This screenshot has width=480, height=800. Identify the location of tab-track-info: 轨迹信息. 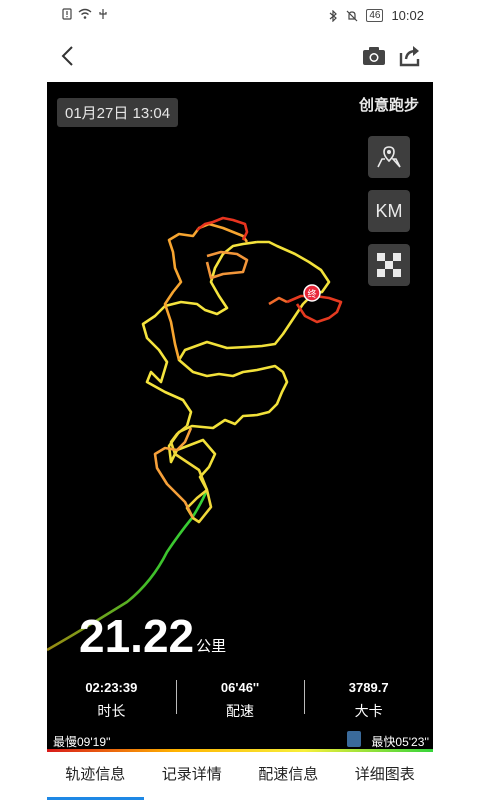
(95, 776).